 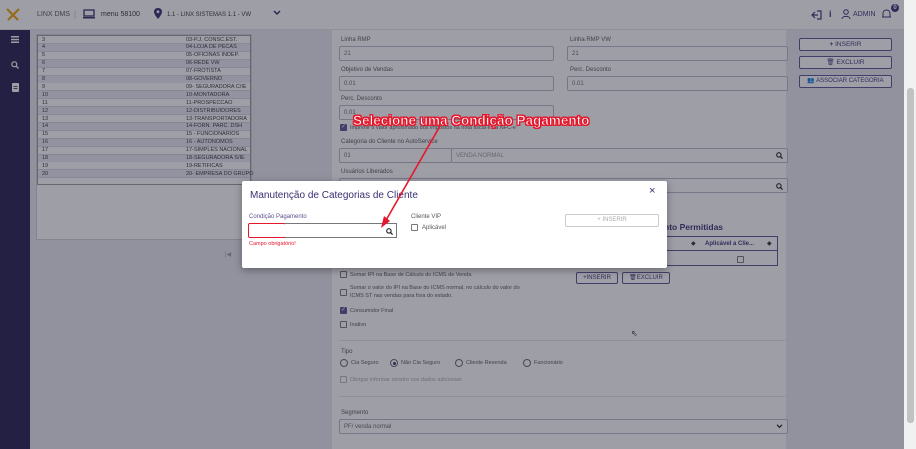 What do you see at coordinates (471, 121) in the screenshot?
I see `annotation-text: Selecione uma Condição Pagamento` at bounding box center [471, 121].